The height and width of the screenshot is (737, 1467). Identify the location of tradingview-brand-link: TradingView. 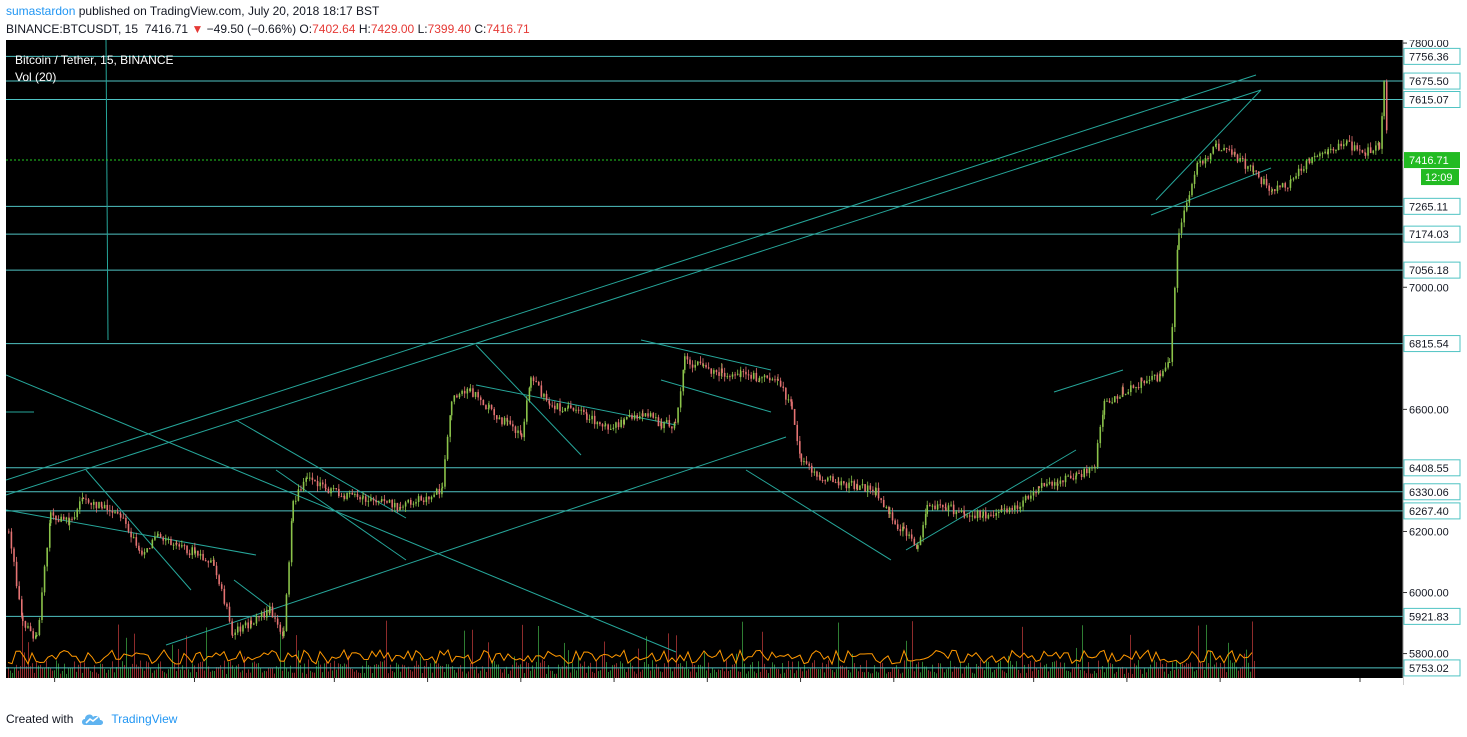
(144, 719).